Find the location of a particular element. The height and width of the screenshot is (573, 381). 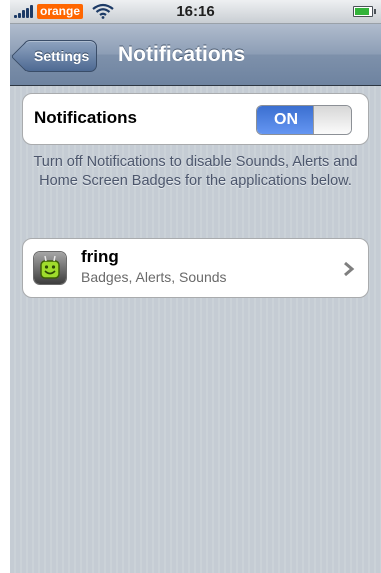

fring-app-icon is located at coordinates (50, 268).